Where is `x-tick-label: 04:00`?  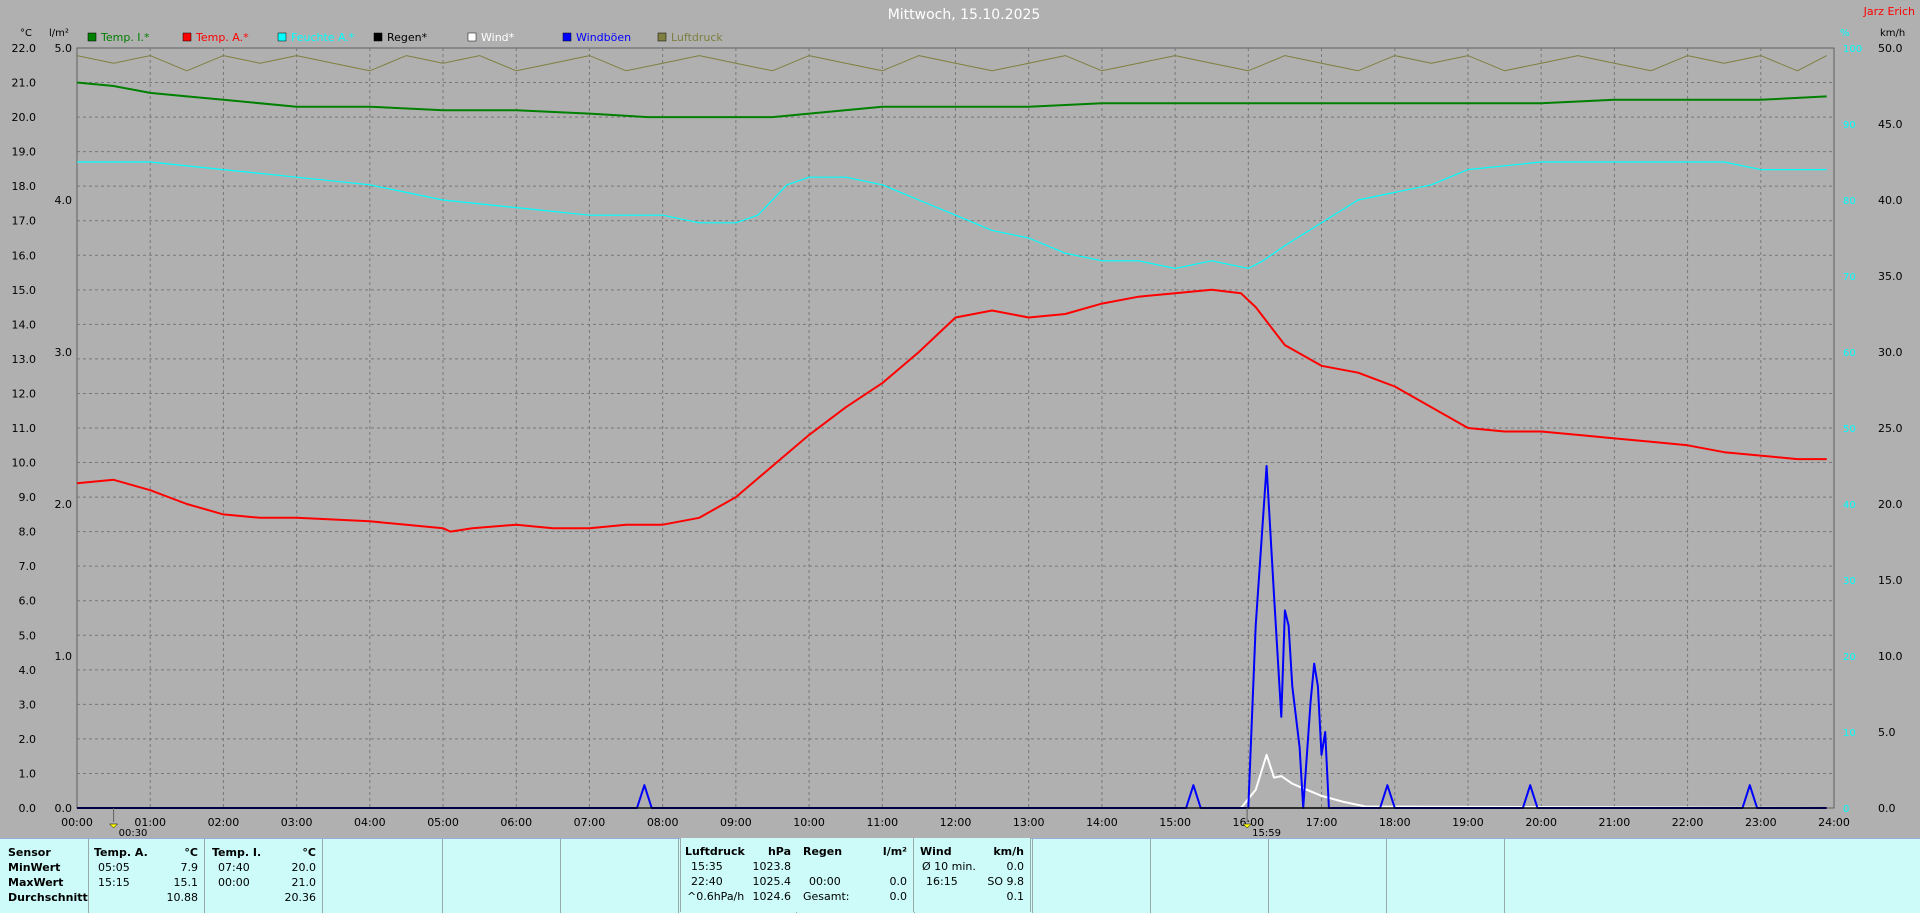
x-tick-label: 04:00 is located at coordinates (370, 822).